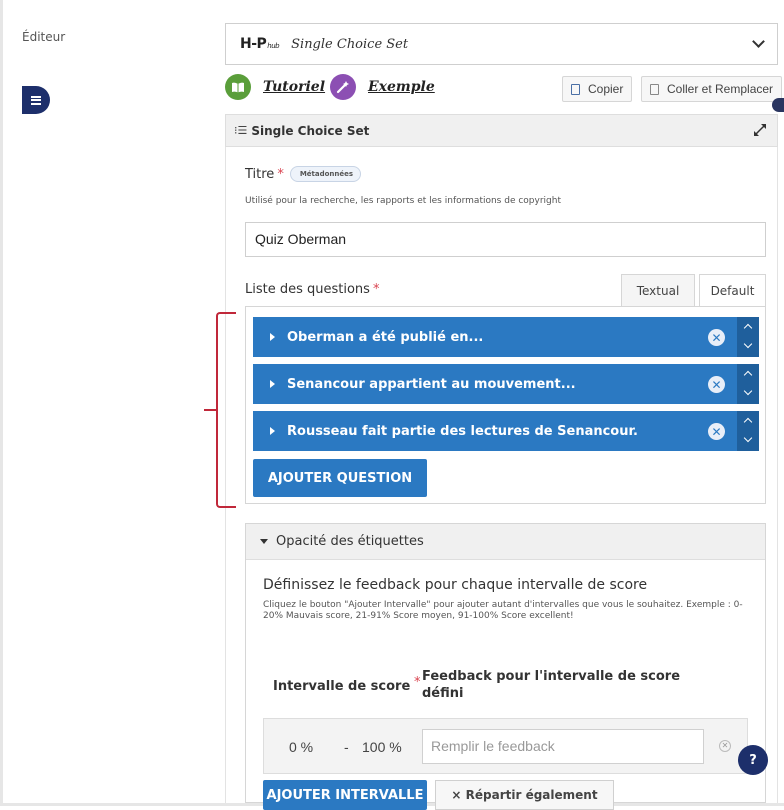  Describe the element at coordinates (346, 747) in the screenshot. I see `range-dash: -` at that location.